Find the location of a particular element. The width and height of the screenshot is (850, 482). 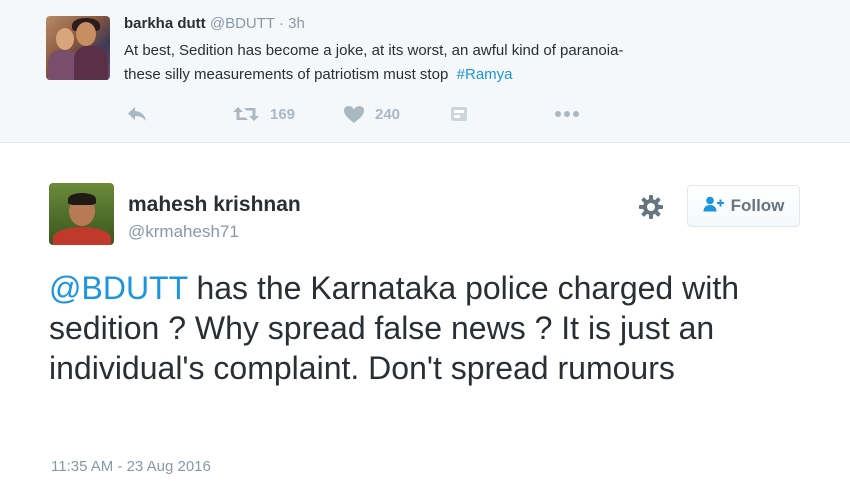

like-button: 240 is located at coordinates (371, 114).